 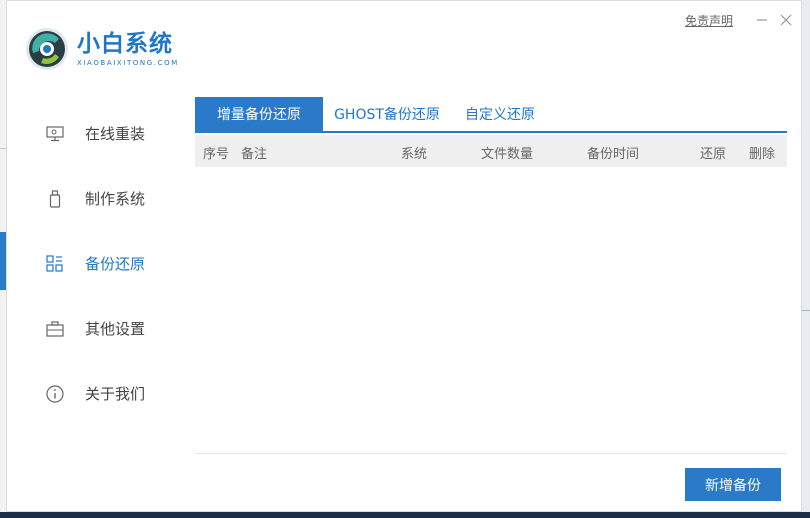 I want to click on brand-website: XIAOBAIXITONG.COM, so click(x=128, y=63).